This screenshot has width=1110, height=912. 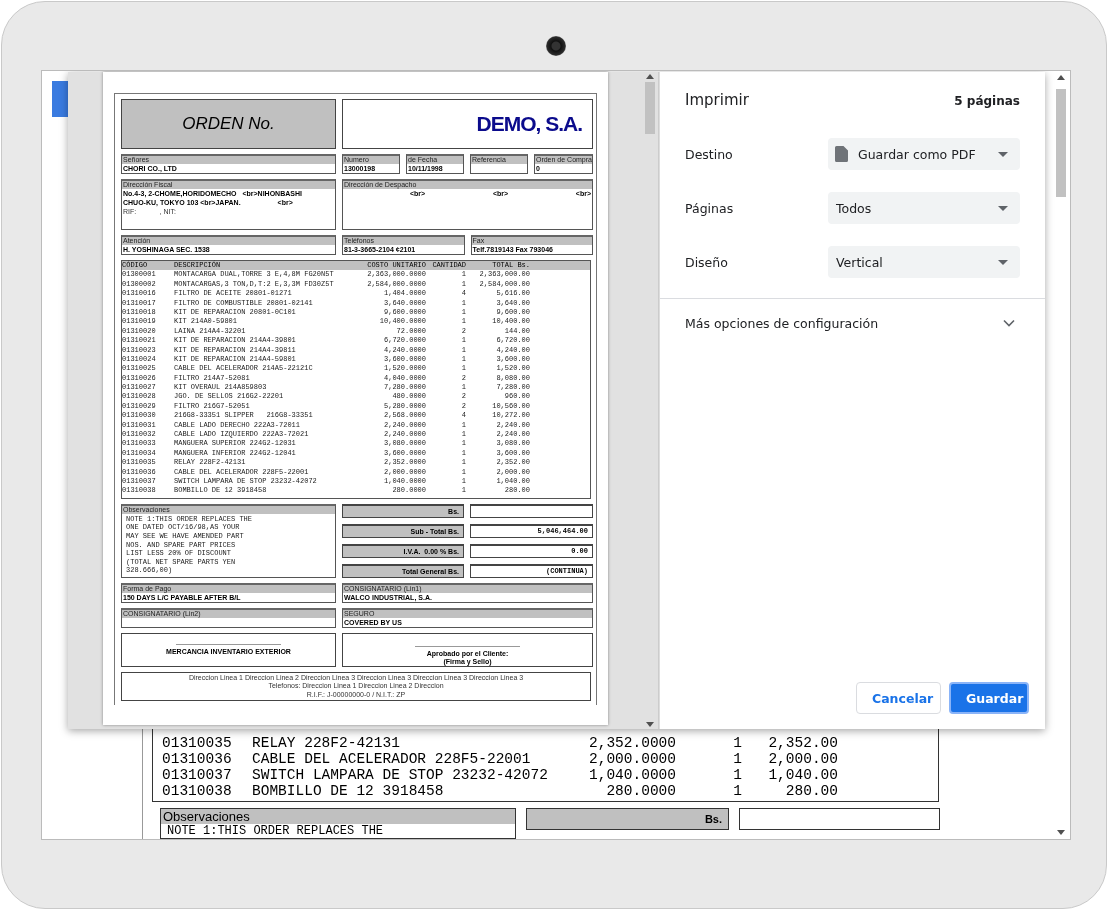 What do you see at coordinates (400, 775) in the screenshot?
I see `table-cell-text: SWITCH LAMPARA DE STOP 23232-42072` at bounding box center [400, 775].